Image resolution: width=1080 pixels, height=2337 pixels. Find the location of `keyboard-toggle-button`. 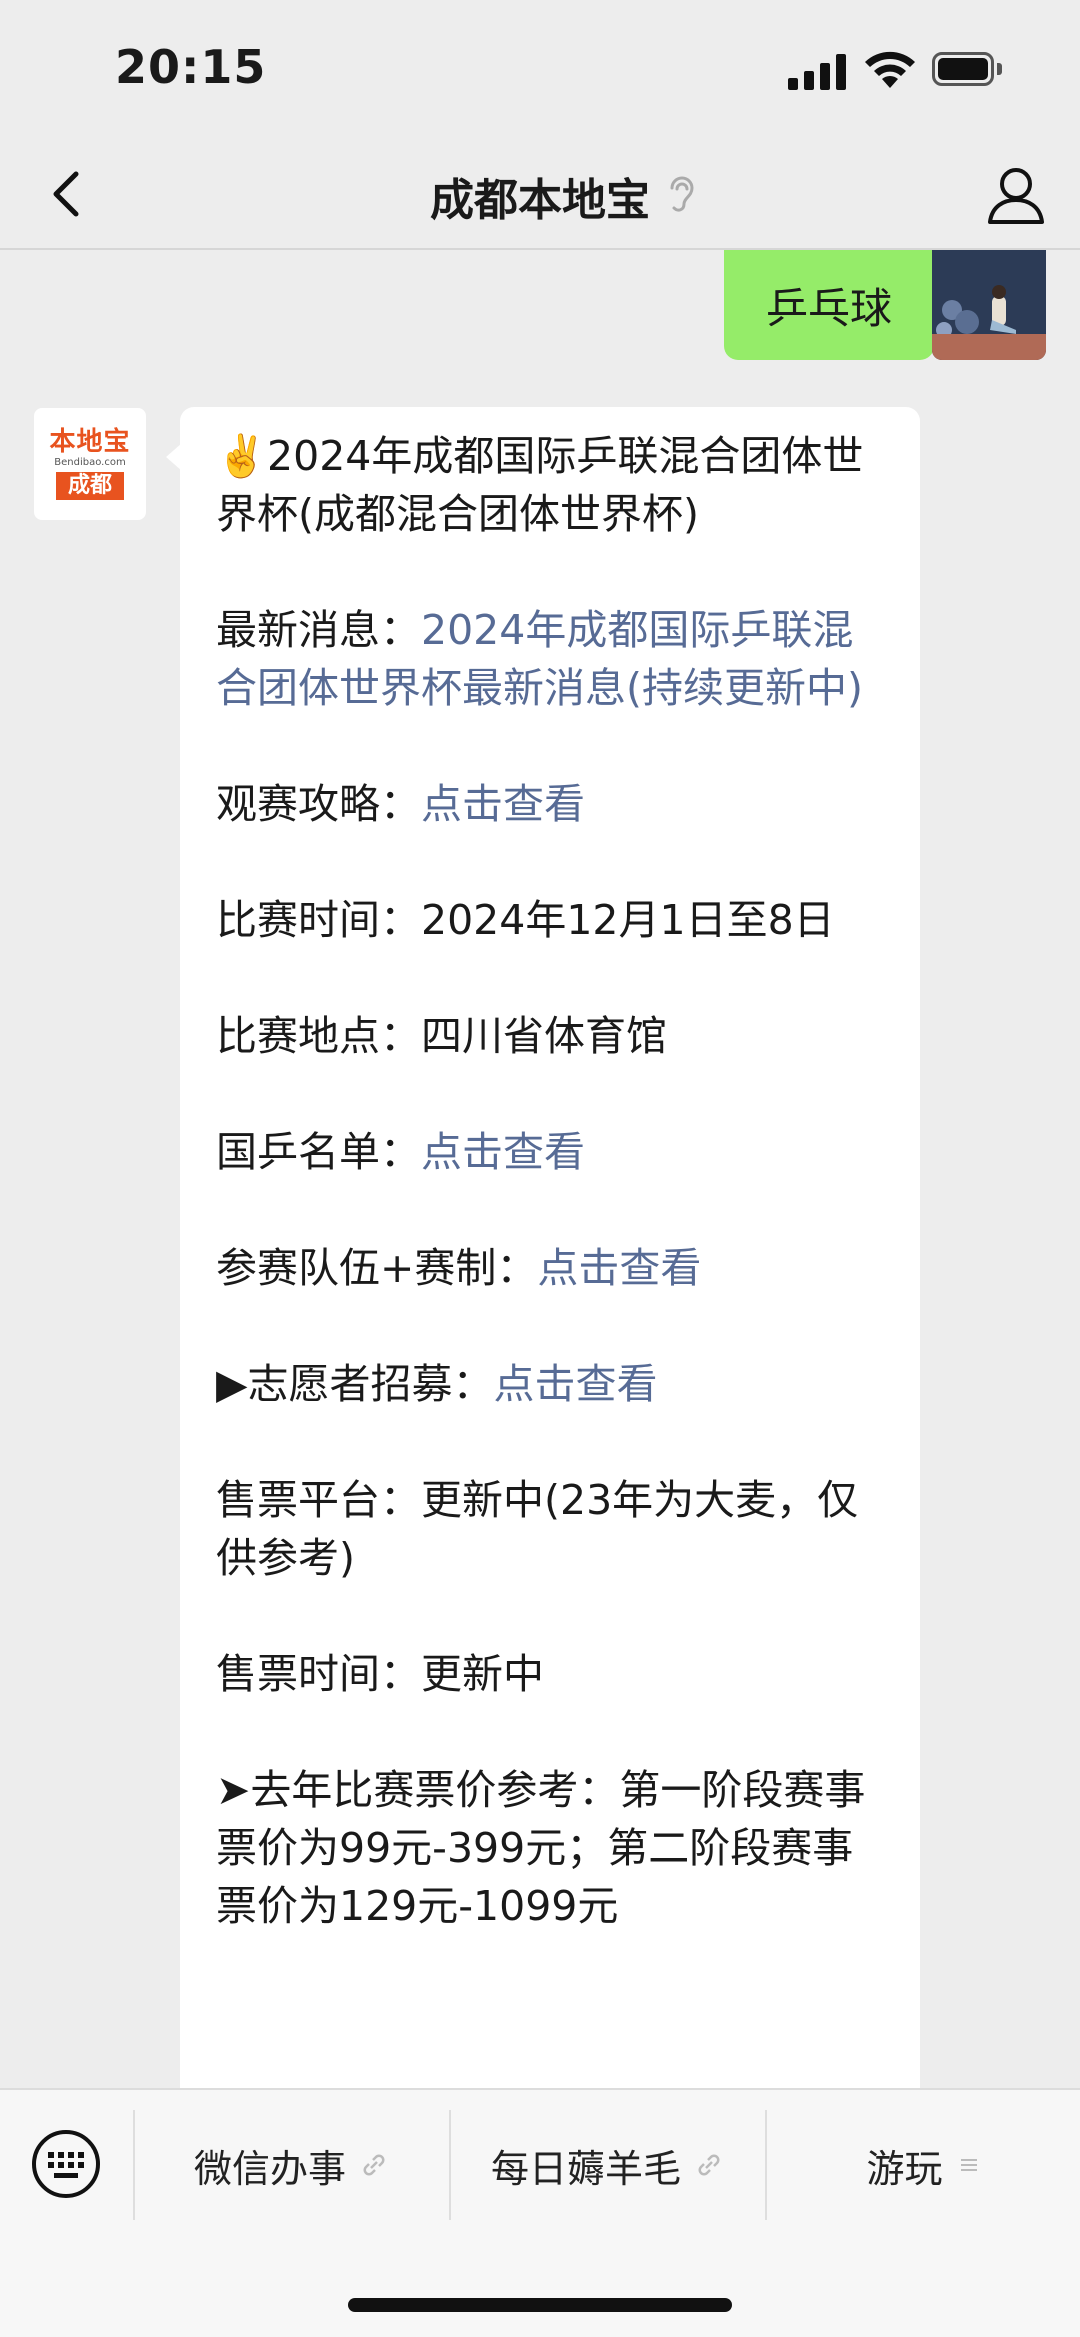

keyboard-toggle-button is located at coordinates (66, 2164).